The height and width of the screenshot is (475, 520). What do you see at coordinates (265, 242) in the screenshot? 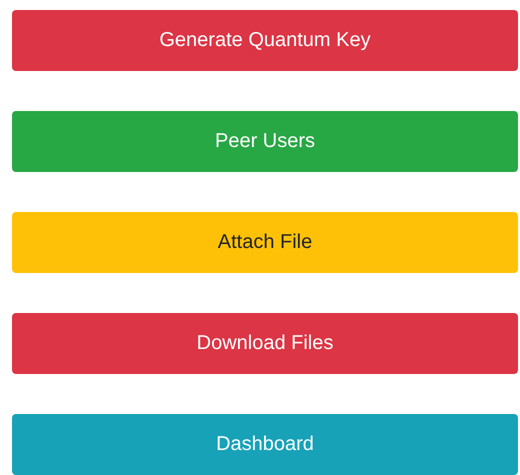
I see `action-button: Attach File` at bounding box center [265, 242].